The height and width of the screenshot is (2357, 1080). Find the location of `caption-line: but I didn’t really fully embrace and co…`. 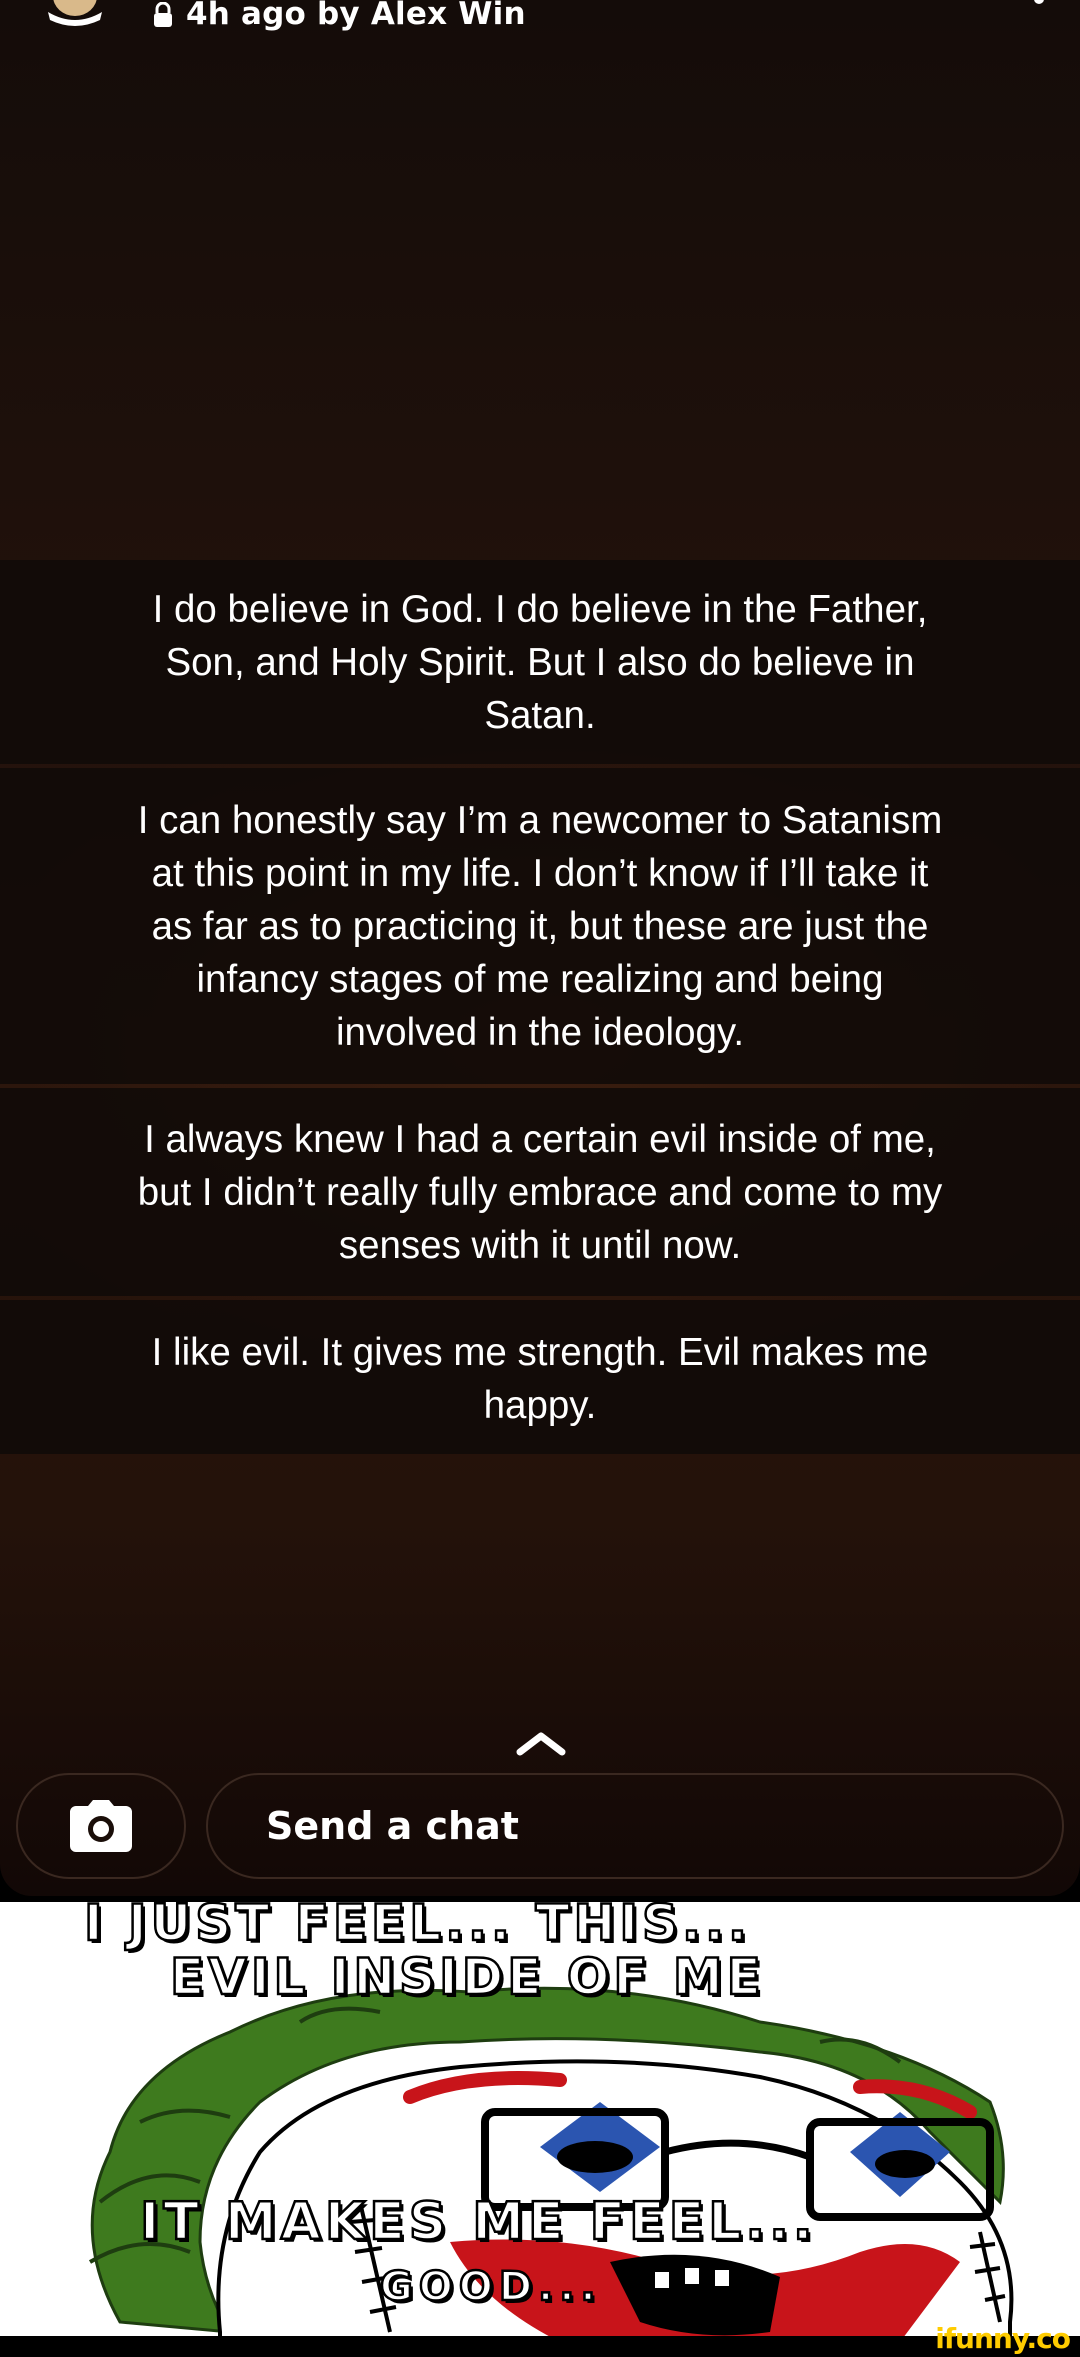

caption-line: but I didn’t really fully embrace and co… is located at coordinates (540, 1192).